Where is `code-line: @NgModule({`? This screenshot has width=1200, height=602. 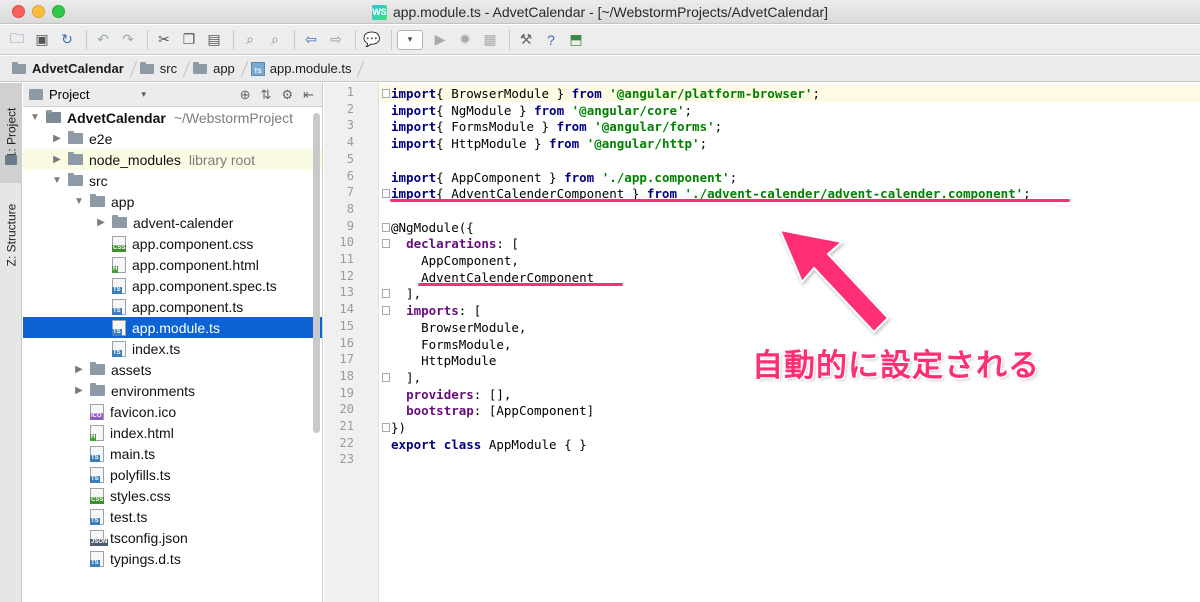
code-line: @NgModule({ is located at coordinates (432, 227).